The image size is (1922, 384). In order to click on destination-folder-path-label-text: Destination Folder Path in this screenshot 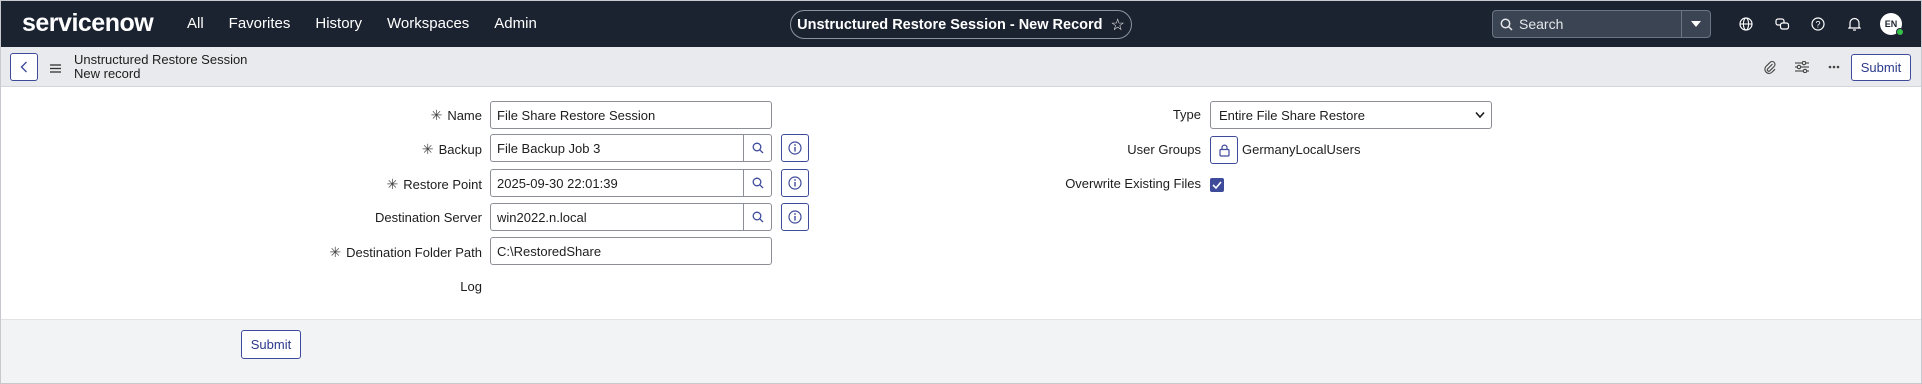, I will do `click(414, 252)`.